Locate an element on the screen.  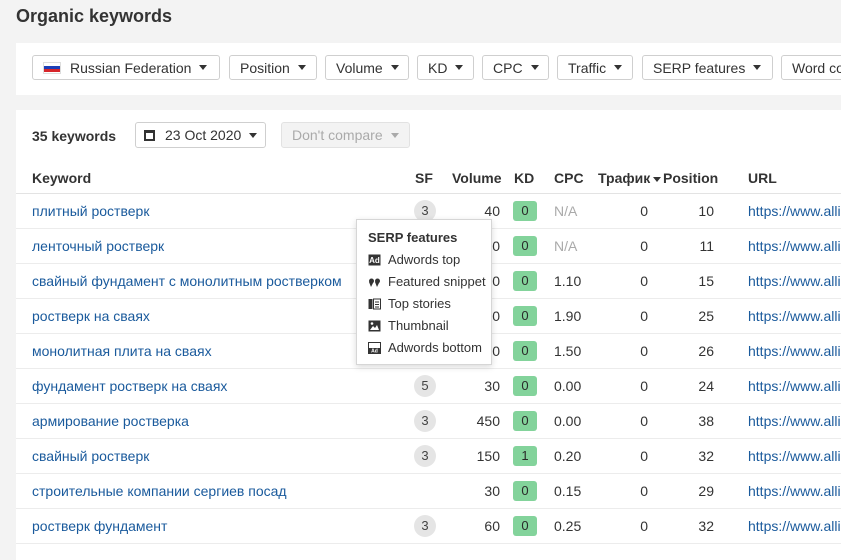
kd-badge: 1 is located at coordinates (525, 456).